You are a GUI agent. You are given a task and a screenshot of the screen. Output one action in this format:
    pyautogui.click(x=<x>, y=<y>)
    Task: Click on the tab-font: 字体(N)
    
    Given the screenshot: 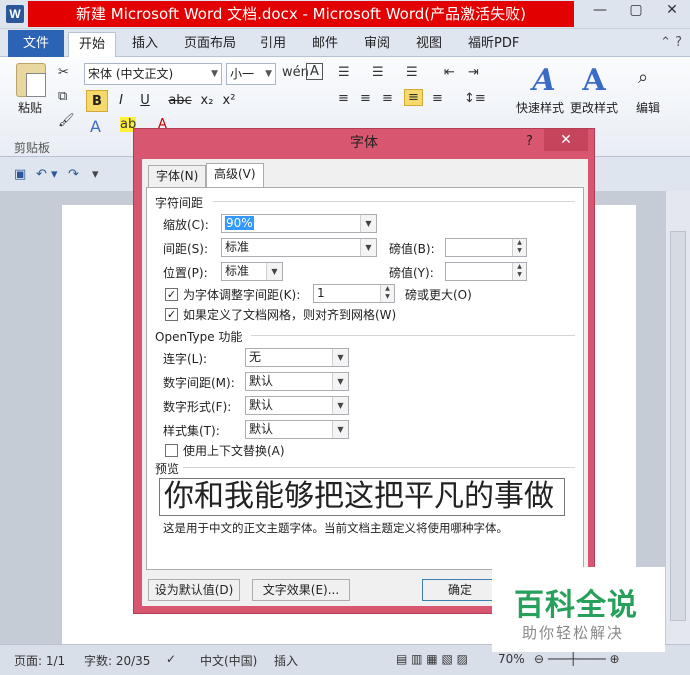 What is the action you would take?
    pyautogui.click(x=177, y=176)
    